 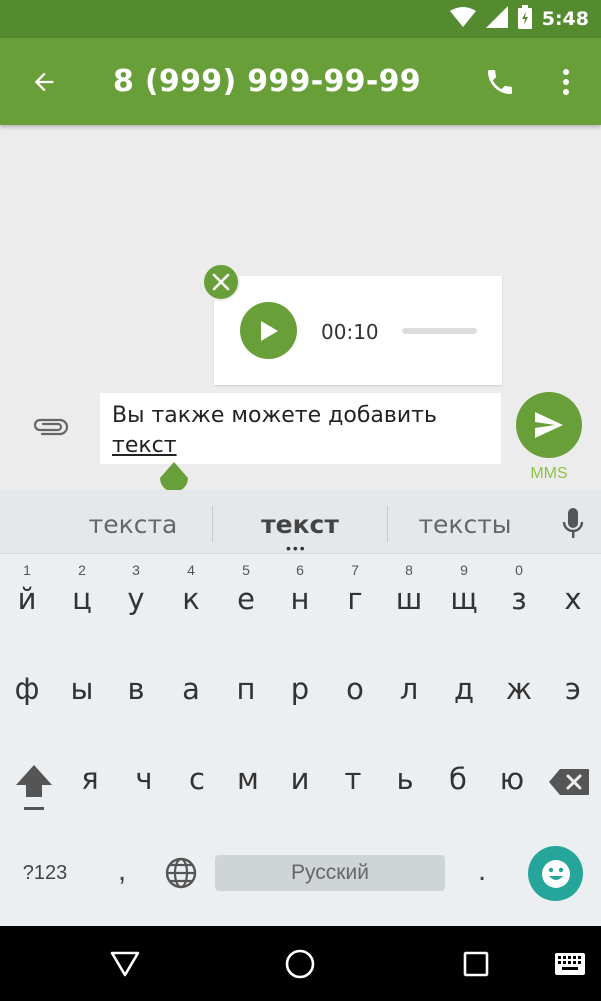 I want to click on nav-recents-button, so click(x=476, y=964).